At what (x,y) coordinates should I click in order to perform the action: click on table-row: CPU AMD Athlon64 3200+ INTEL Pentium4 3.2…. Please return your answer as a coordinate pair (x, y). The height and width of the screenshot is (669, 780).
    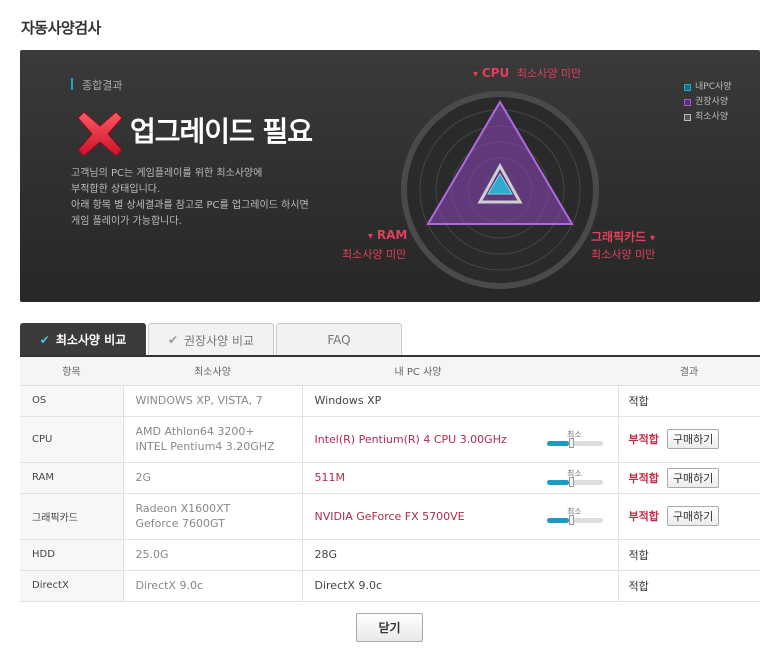
    Looking at the image, I should click on (390, 439).